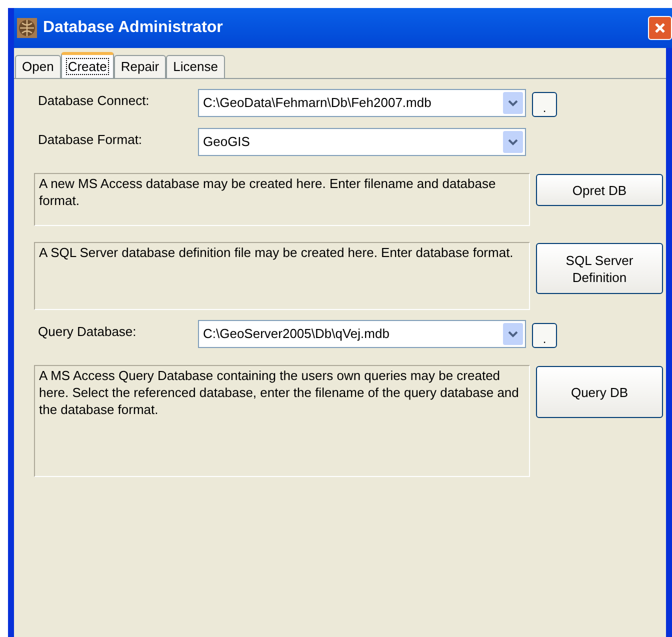  I want to click on action-button: Query DB, so click(599, 392).